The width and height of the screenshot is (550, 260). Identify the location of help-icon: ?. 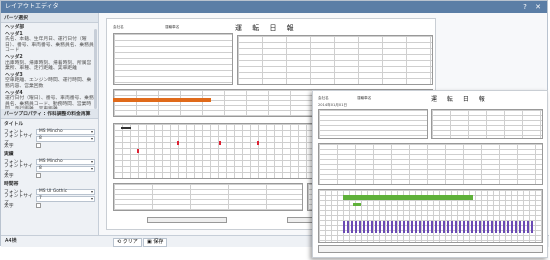
(525, 7).